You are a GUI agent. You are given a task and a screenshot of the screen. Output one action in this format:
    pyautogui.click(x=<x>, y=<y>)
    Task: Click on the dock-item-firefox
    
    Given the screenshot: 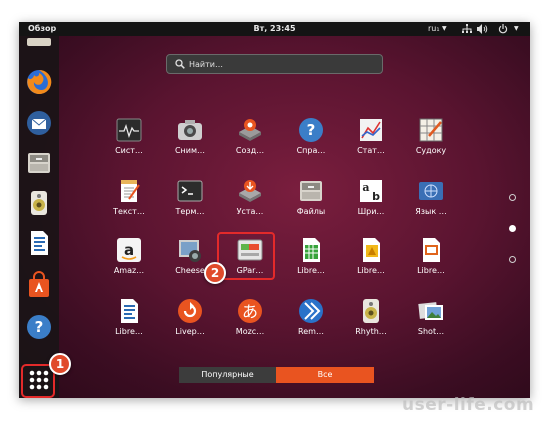 What is the action you would take?
    pyautogui.click(x=39, y=82)
    